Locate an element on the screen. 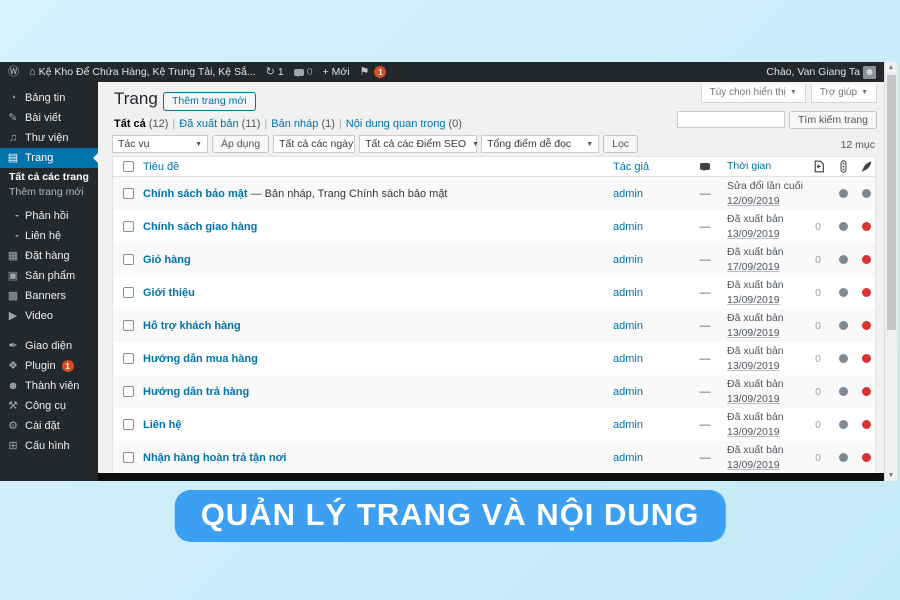  page-title-link: Giới thiệu is located at coordinates (169, 293).